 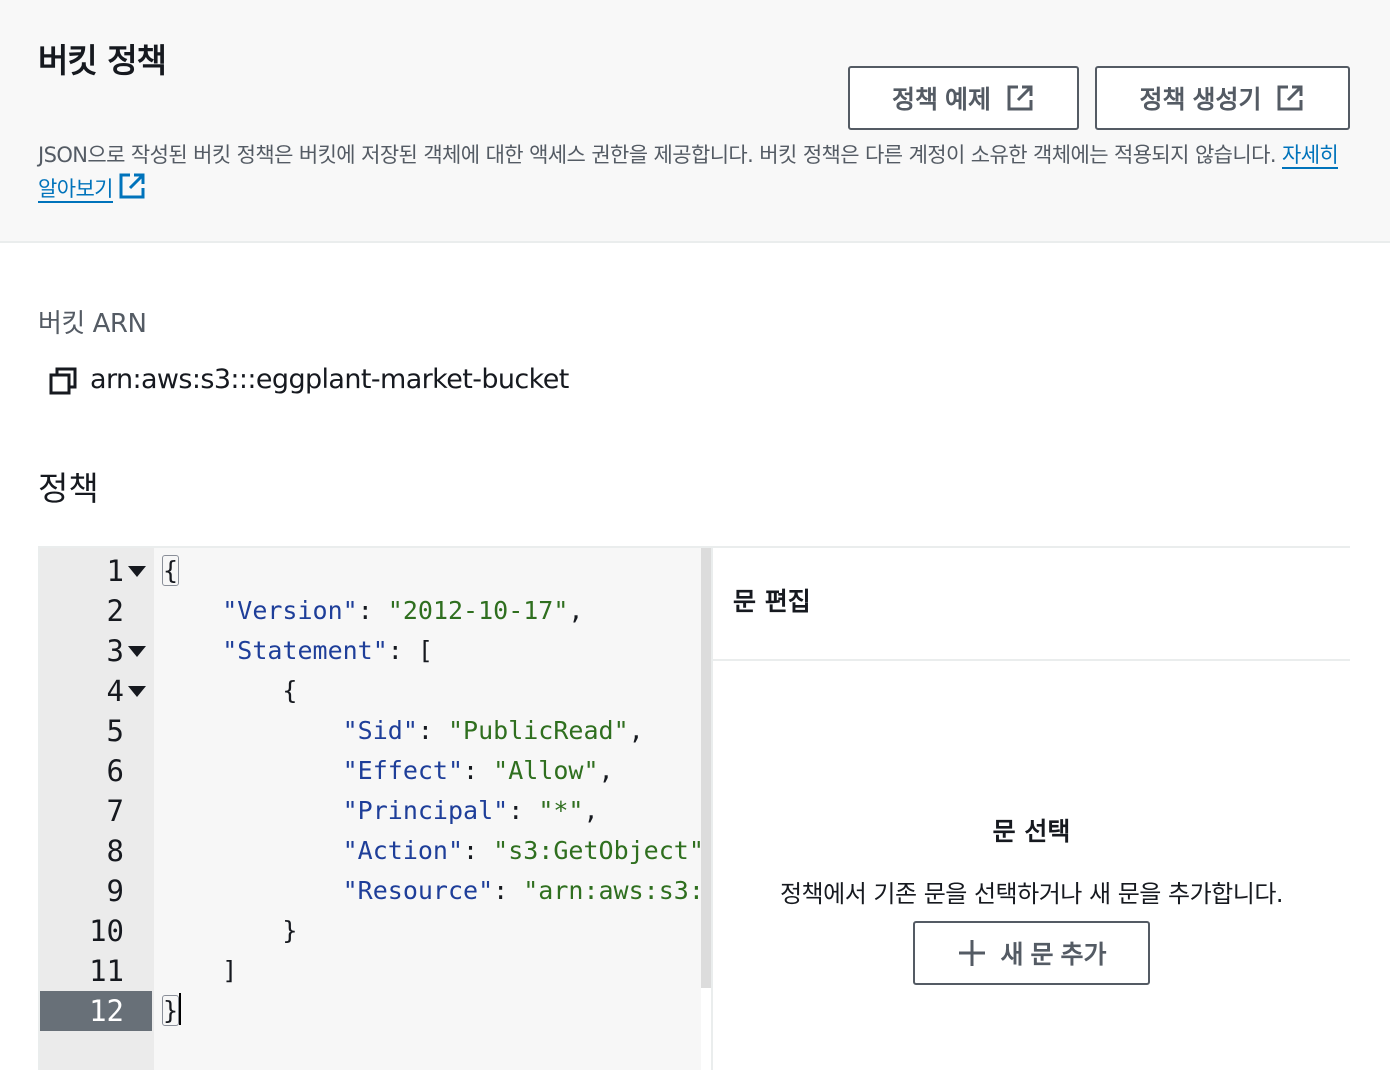 What do you see at coordinates (115, 571) in the screenshot?
I see `line-number: 1` at bounding box center [115, 571].